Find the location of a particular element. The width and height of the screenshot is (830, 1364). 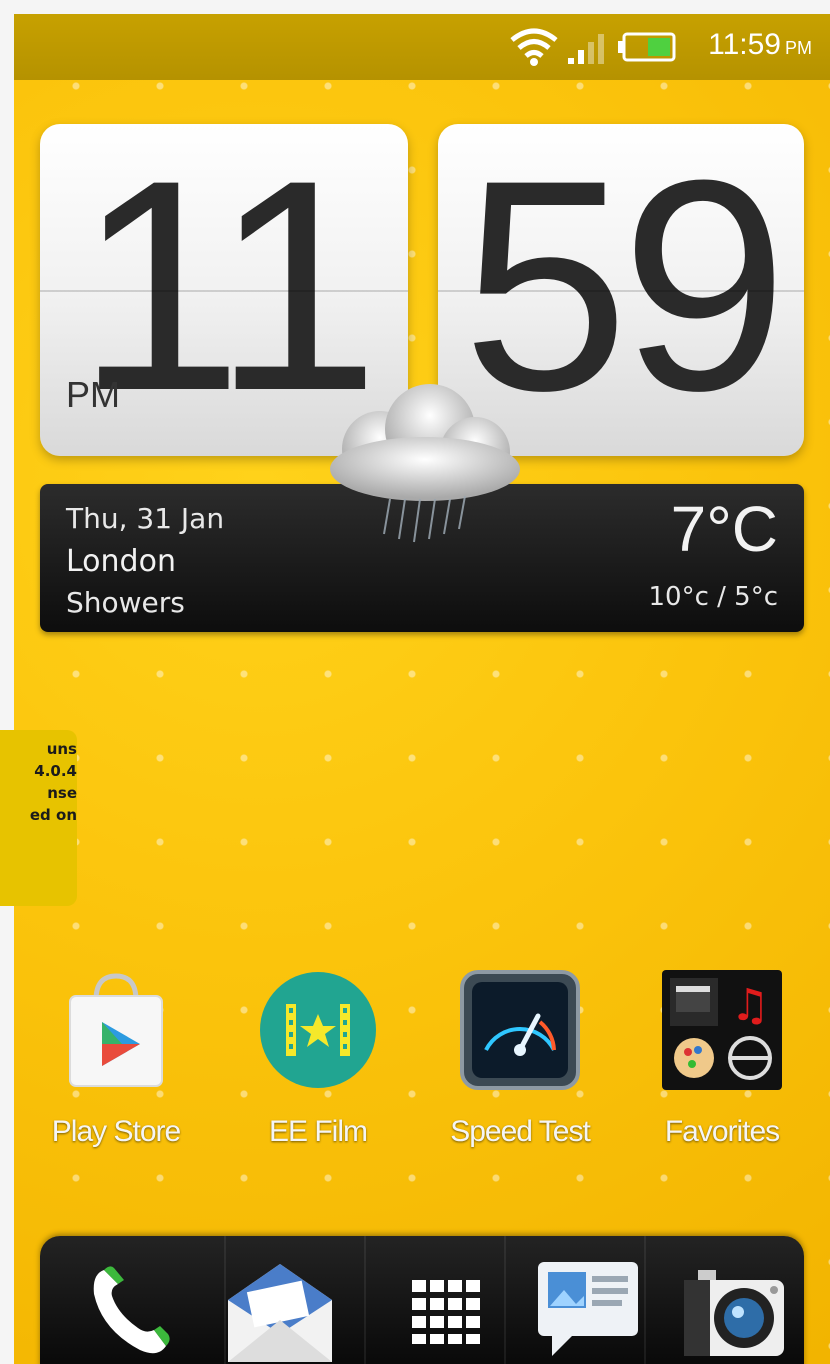

dock-camera is located at coordinates (734, 1307).